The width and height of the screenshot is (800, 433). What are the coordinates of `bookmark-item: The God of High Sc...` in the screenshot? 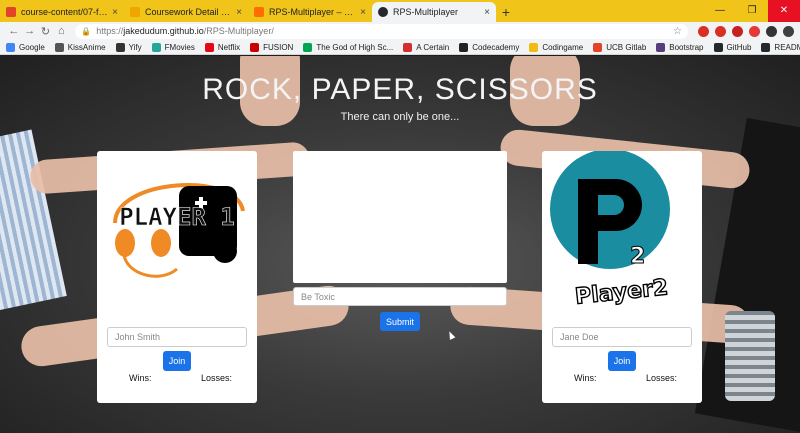 It's located at (348, 47).